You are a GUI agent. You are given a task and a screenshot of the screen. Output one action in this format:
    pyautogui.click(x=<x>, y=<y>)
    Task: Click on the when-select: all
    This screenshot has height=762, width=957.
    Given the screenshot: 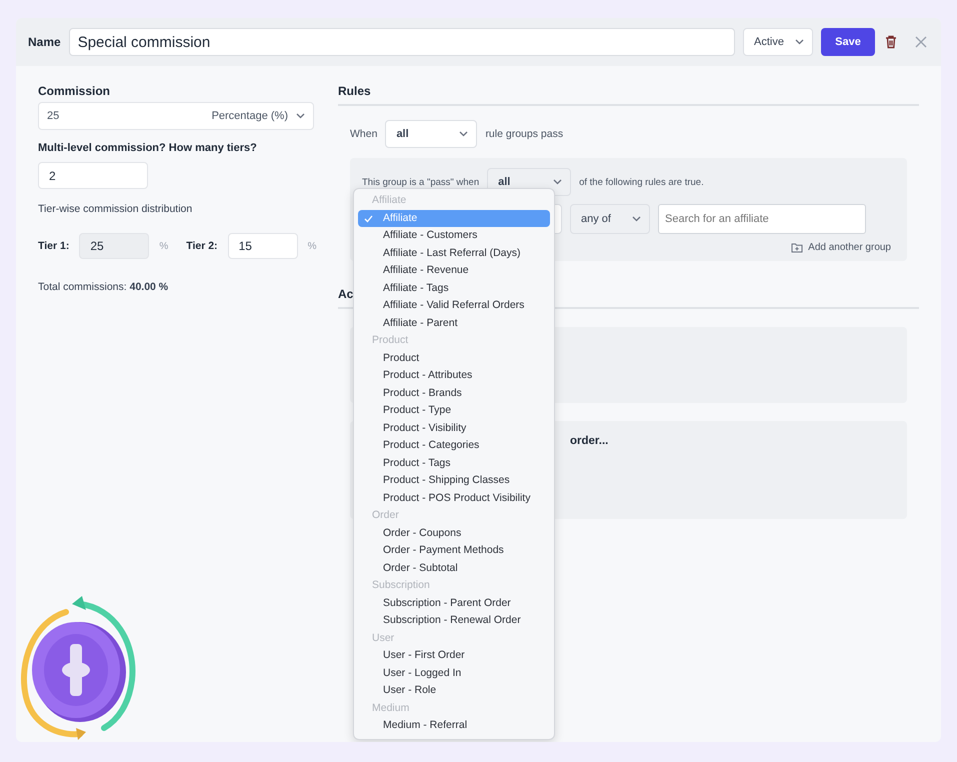 What is the action you would take?
    pyautogui.click(x=431, y=134)
    